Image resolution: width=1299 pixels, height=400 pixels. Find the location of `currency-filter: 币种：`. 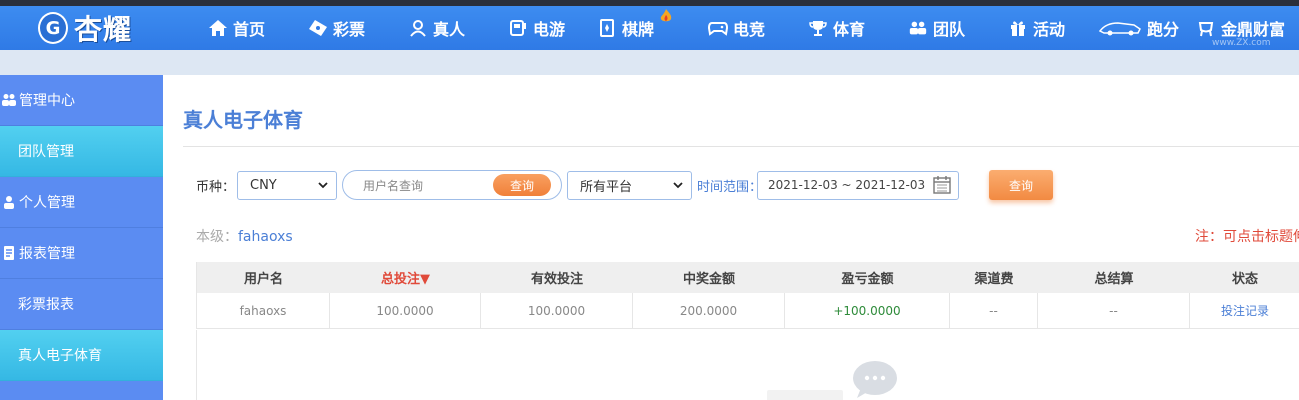

currency-filter: 币种： is located at coordinates (215, 185).